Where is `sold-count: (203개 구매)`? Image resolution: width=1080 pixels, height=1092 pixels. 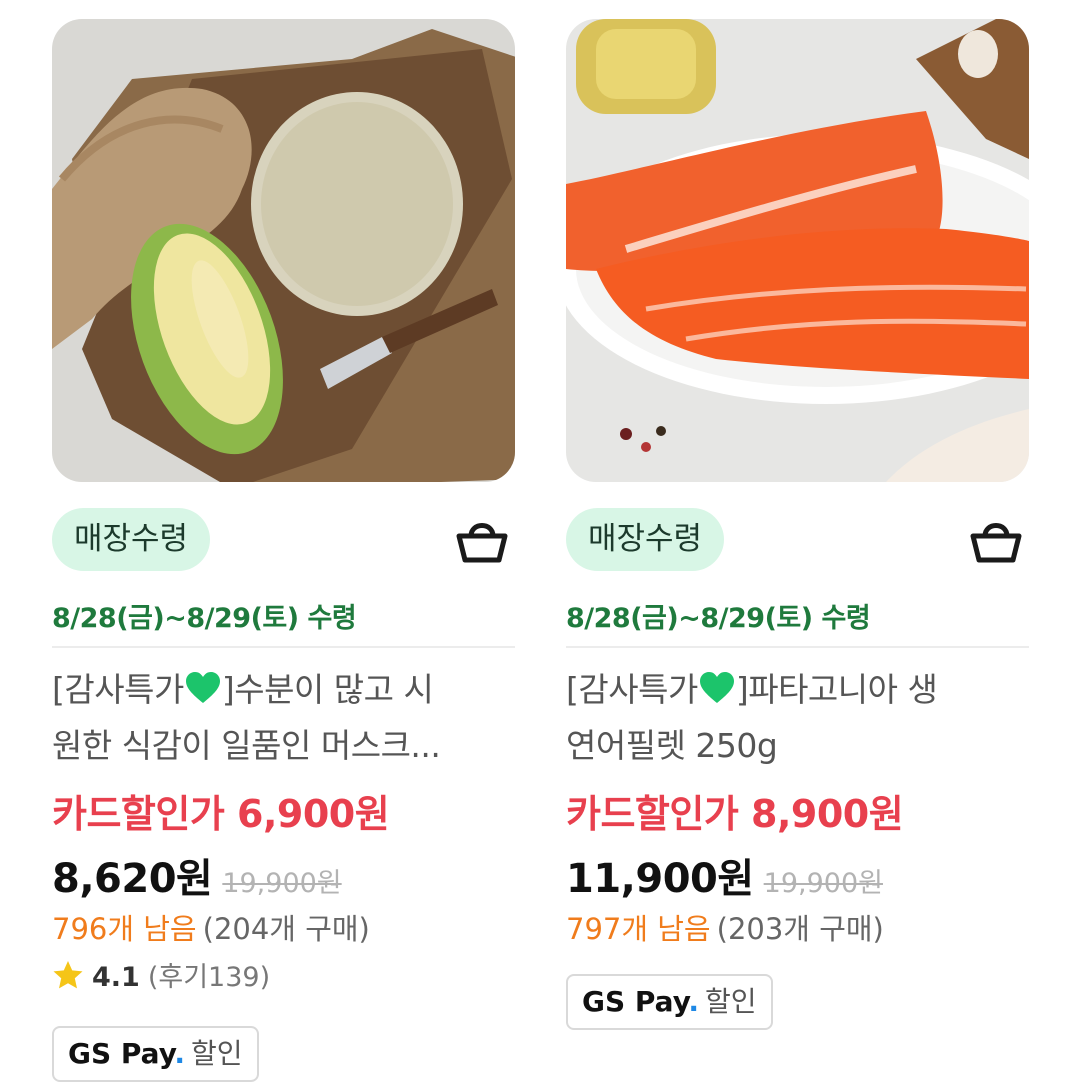 sold-count: (203개 구매) is located at coordinates (800, 929).